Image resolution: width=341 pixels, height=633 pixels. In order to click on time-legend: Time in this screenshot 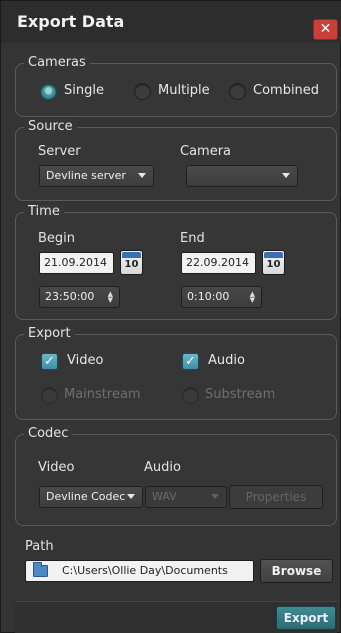, I will do `click(44, 211)`.